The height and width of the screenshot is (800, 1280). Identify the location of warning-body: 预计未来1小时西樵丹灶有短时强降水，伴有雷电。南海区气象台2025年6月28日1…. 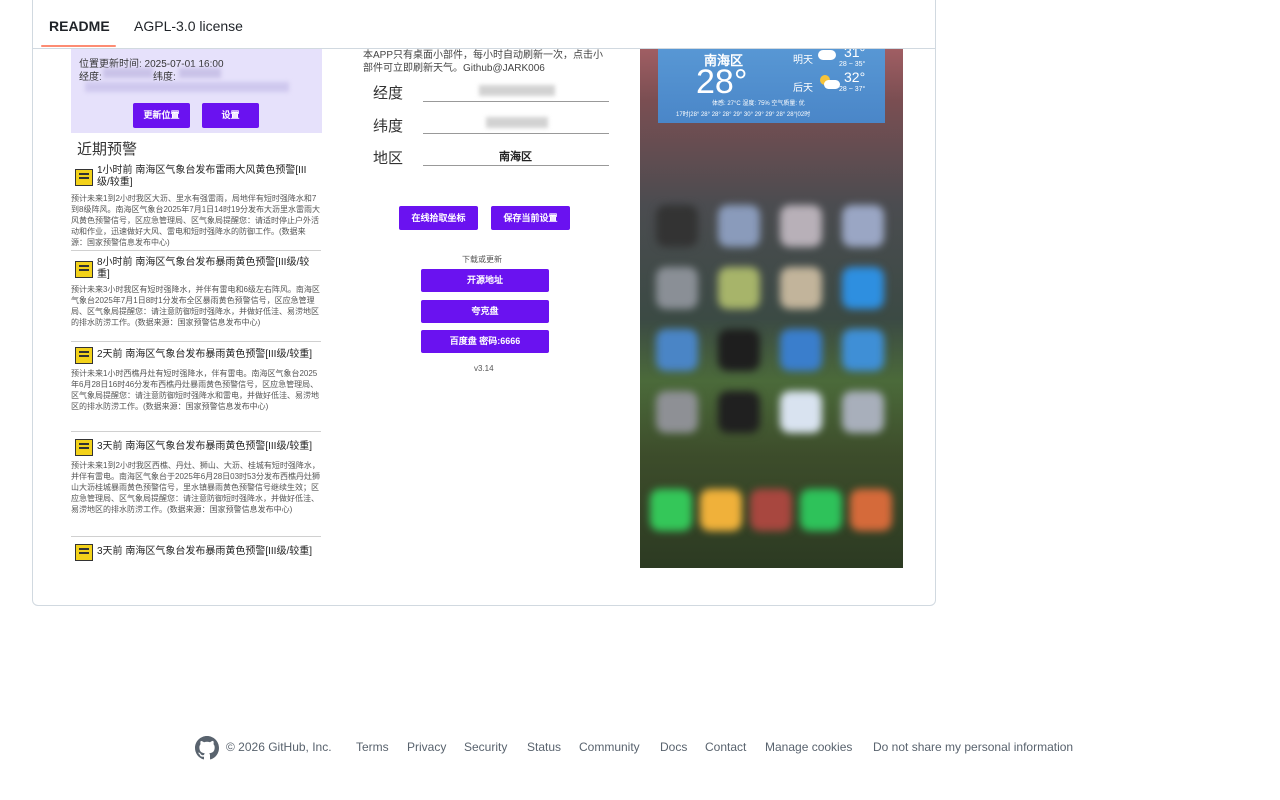
(195, 390).